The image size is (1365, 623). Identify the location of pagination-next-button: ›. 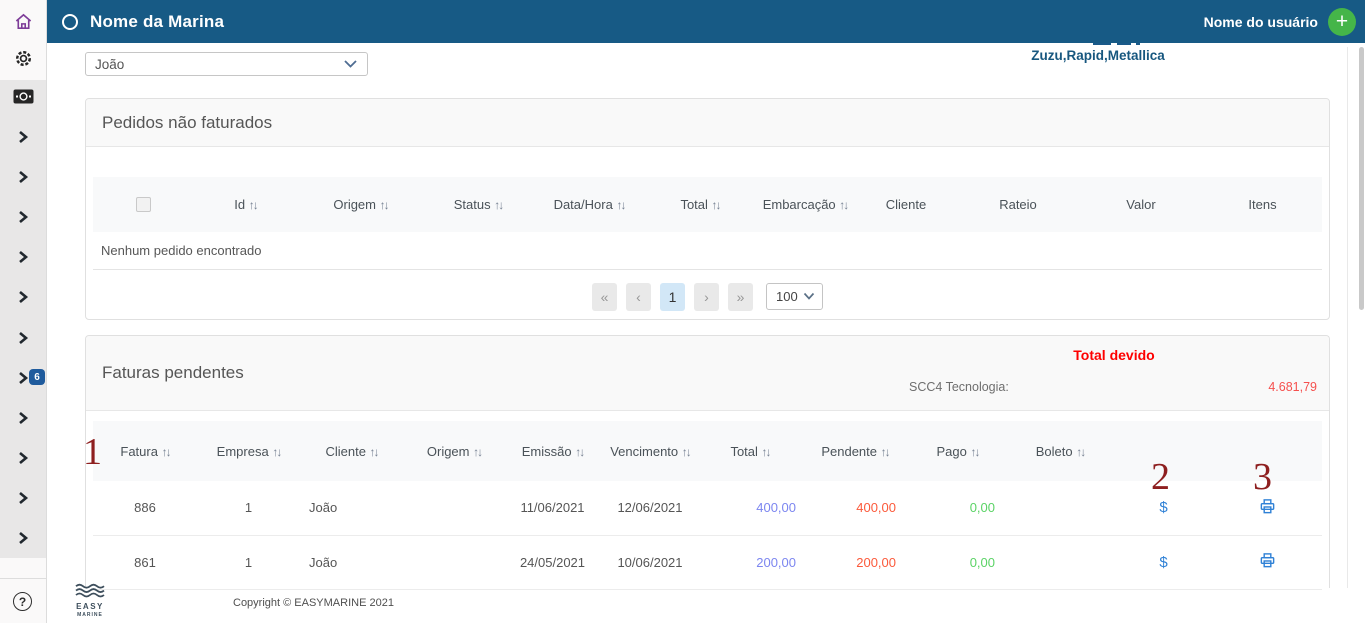
(706, 296).